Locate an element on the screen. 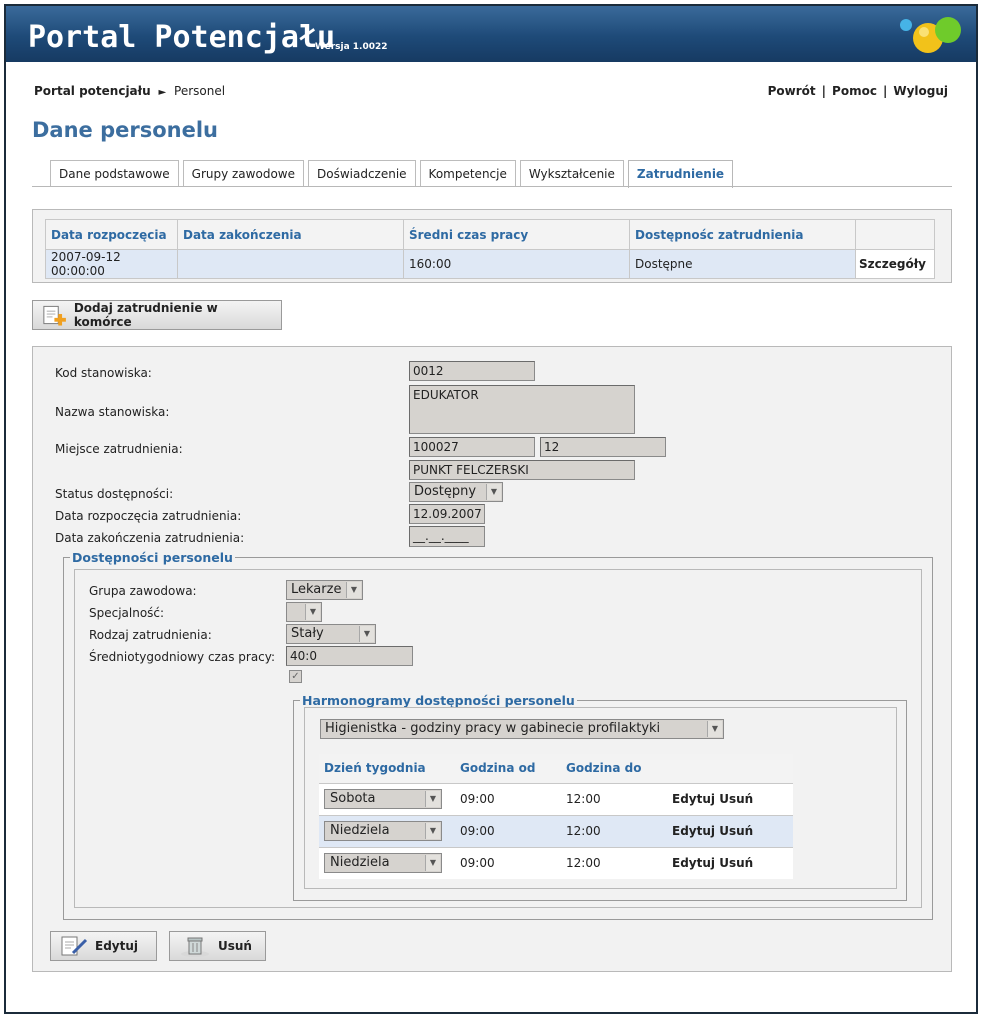  workplace-name-field: PUNKT FELCZERSKI is located at coordinates (522, 470).